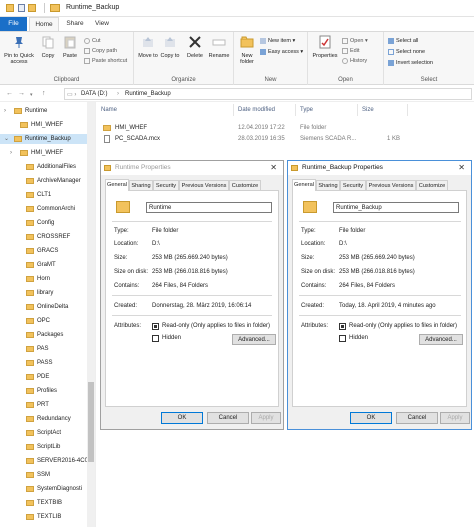 This screenshot has height=527, width=474. Describe the element at coordinates (403, 41) in the screenshot. I see `select-all-button: Select all` at that location.